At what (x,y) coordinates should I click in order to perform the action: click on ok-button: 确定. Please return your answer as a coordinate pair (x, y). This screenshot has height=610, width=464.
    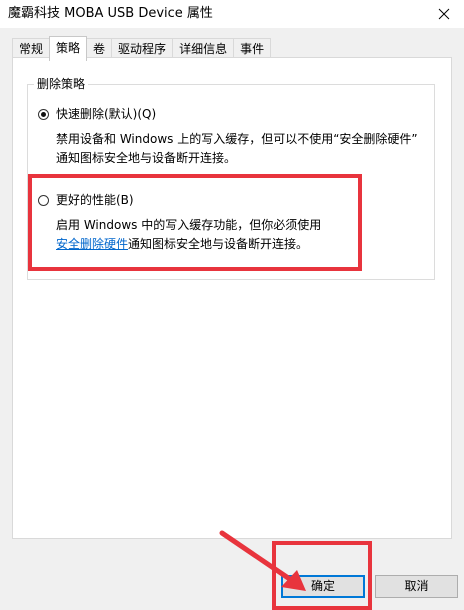
    Looking at the image, I should click on (323, 586).